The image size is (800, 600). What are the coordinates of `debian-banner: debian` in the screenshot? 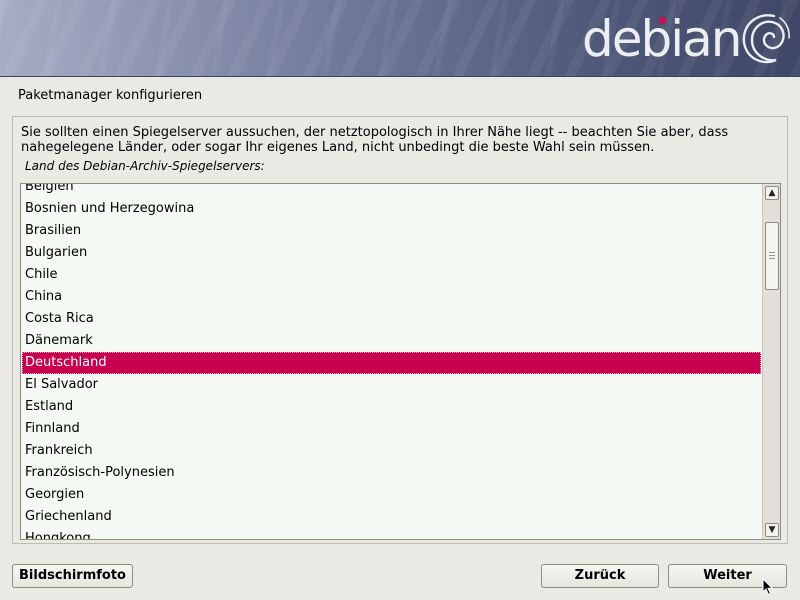 It's located at (400, 38).